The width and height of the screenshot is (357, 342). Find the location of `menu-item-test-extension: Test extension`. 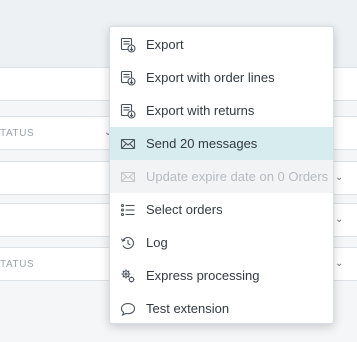

menu-item-test-extension: Test extension is located at coordinates (221, 308).